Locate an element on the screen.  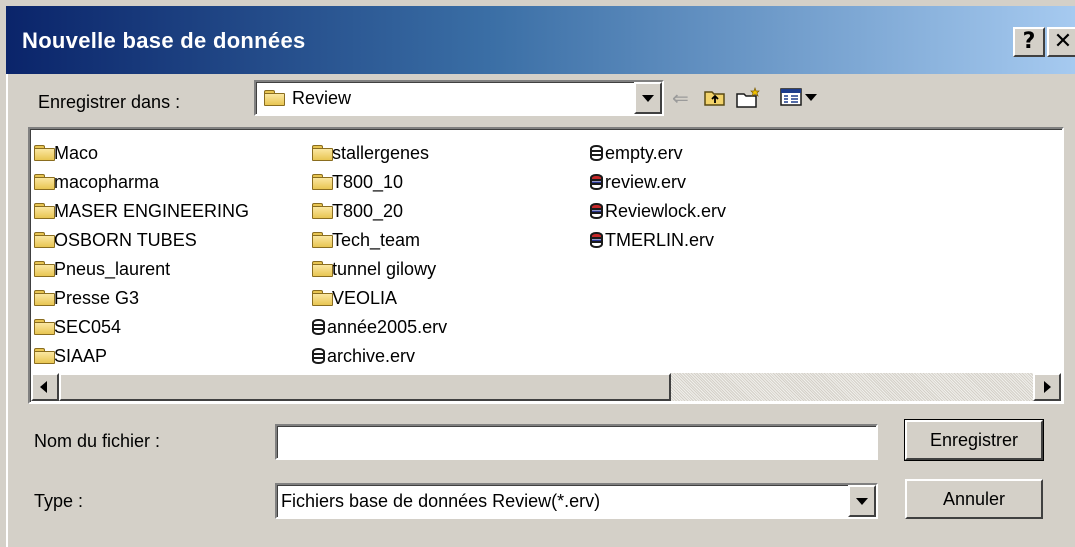
list-item: VEOLIA is located at coordinates (379, 298).